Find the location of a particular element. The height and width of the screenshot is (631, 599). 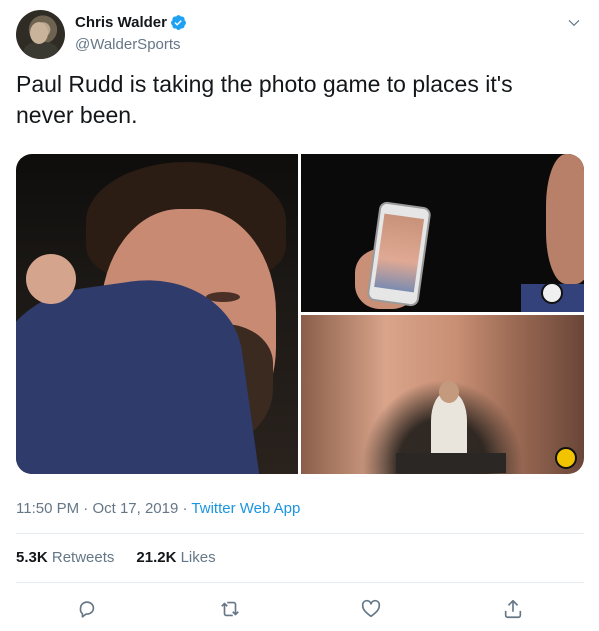

retweet-button is located at coordinates (230, 609).